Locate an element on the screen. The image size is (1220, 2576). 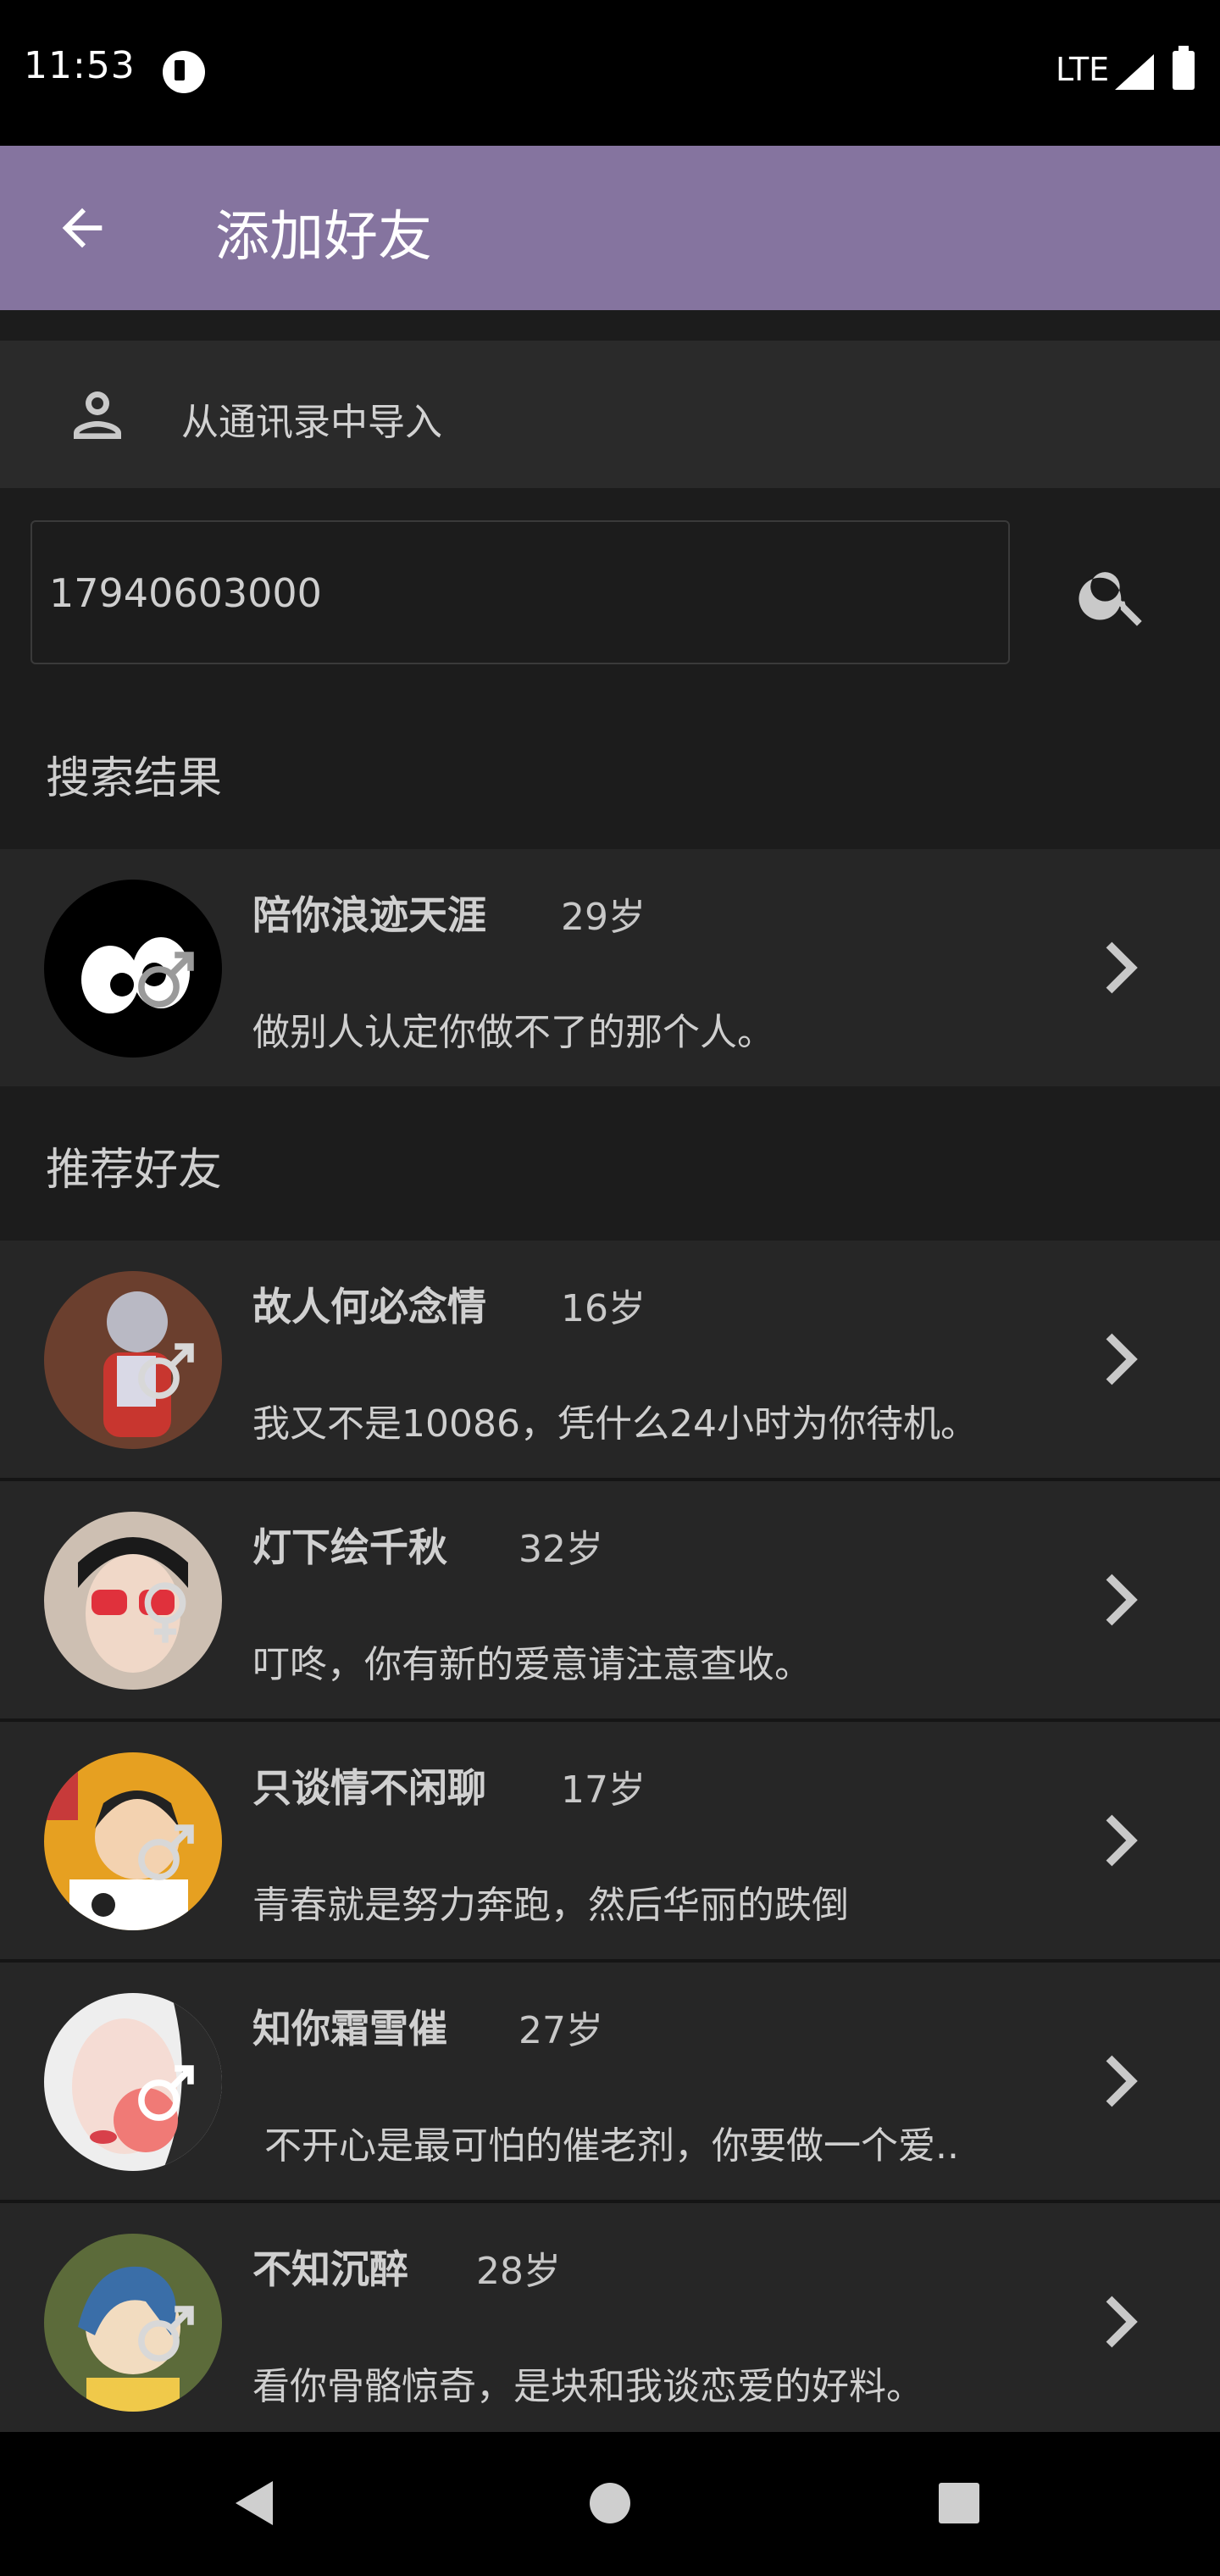
page-title: 添加好友 is located at coordinates (323, 237).